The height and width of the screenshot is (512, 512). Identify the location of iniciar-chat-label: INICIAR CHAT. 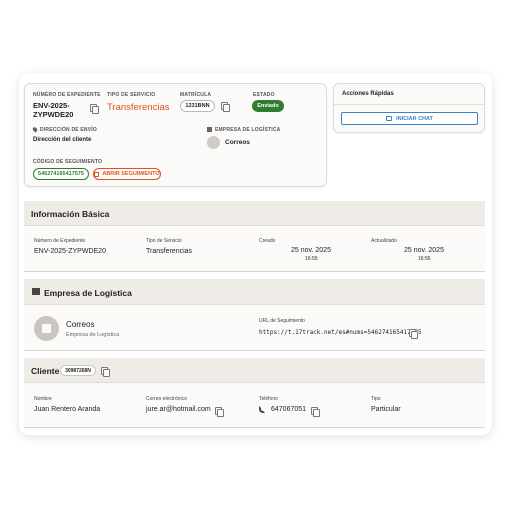
(414, 118).